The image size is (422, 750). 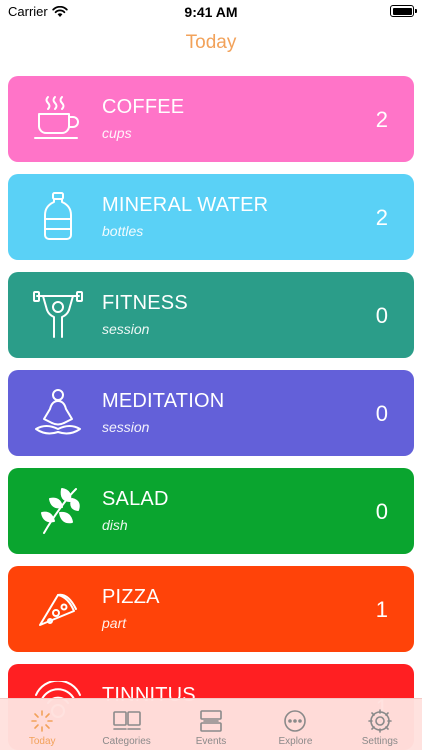 What do you see at coordinates (114, 623) in the screenshot?
I see `tracker-unit: part` at bounding box center [114, 623].